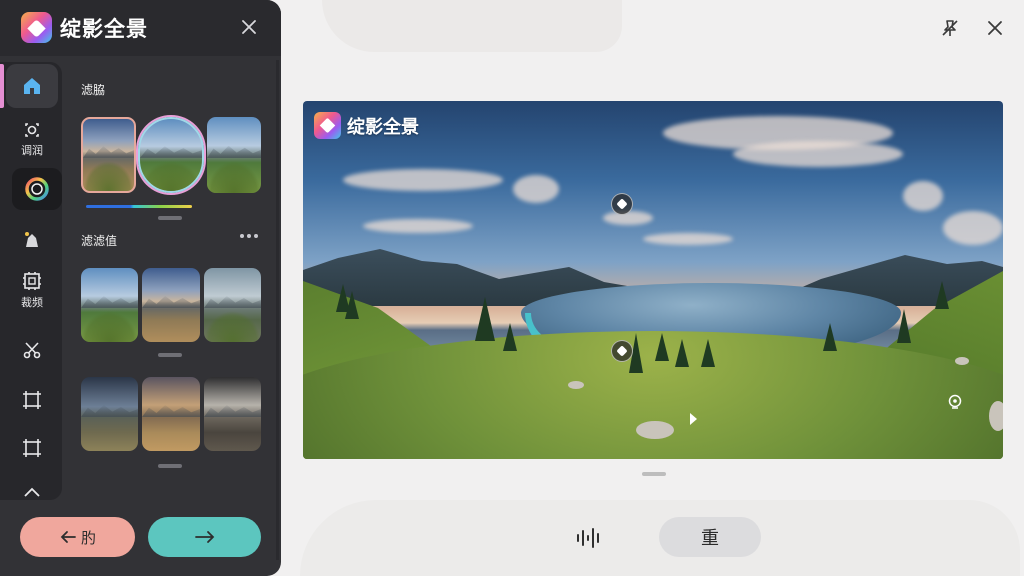 The height and width of the screenshot is (576, 1024). I want to click on rail-label-adjust: 调润, so click(32, 150).